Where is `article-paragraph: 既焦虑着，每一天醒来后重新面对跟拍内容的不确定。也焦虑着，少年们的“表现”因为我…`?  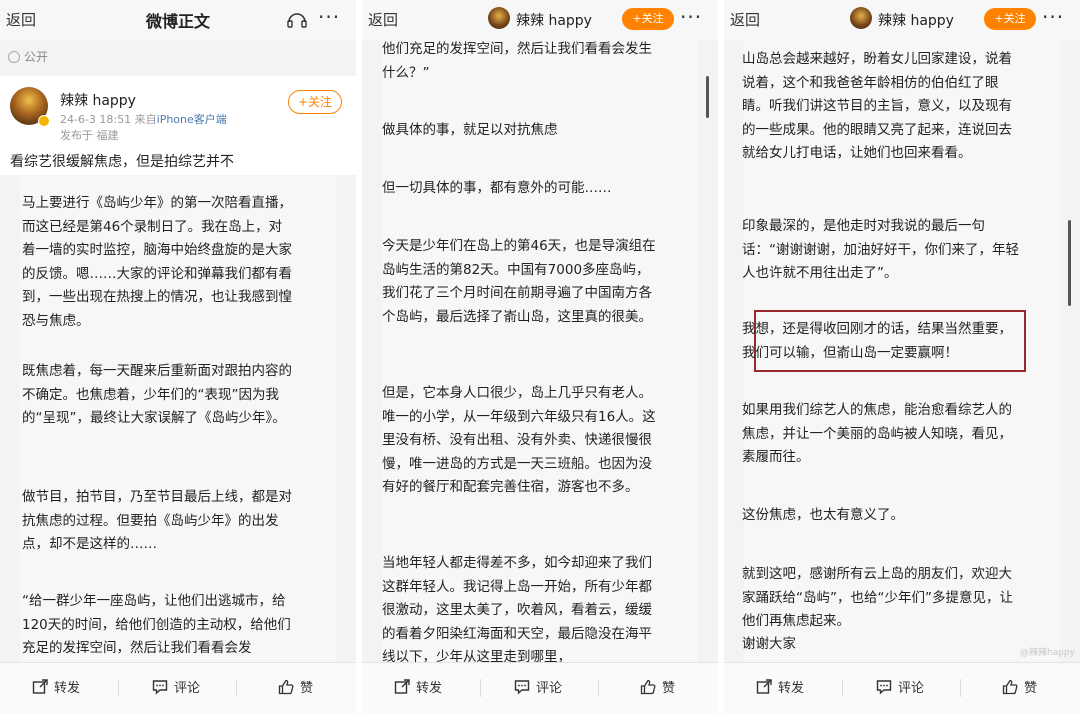 article-paragraph: 既焦虑着，每一天醒来后重新面对跟拍内容的不确定。也焦虑着，少年们的“表现”因为我… is located at coordinates (157, 394).